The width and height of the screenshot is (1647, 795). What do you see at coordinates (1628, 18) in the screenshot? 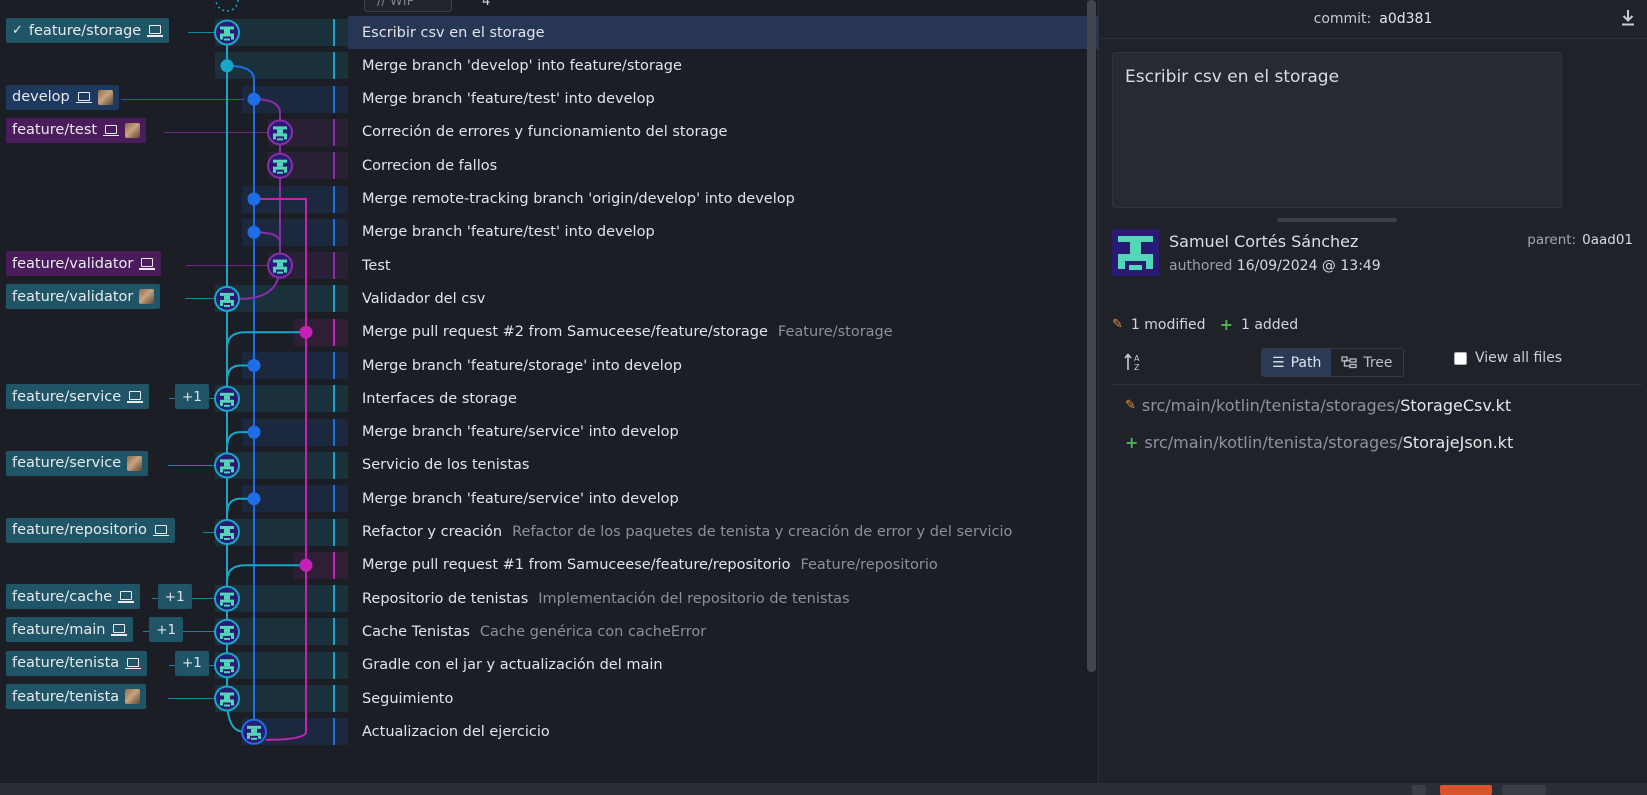
I see `download-icon` at bounding box center [1628, 18].